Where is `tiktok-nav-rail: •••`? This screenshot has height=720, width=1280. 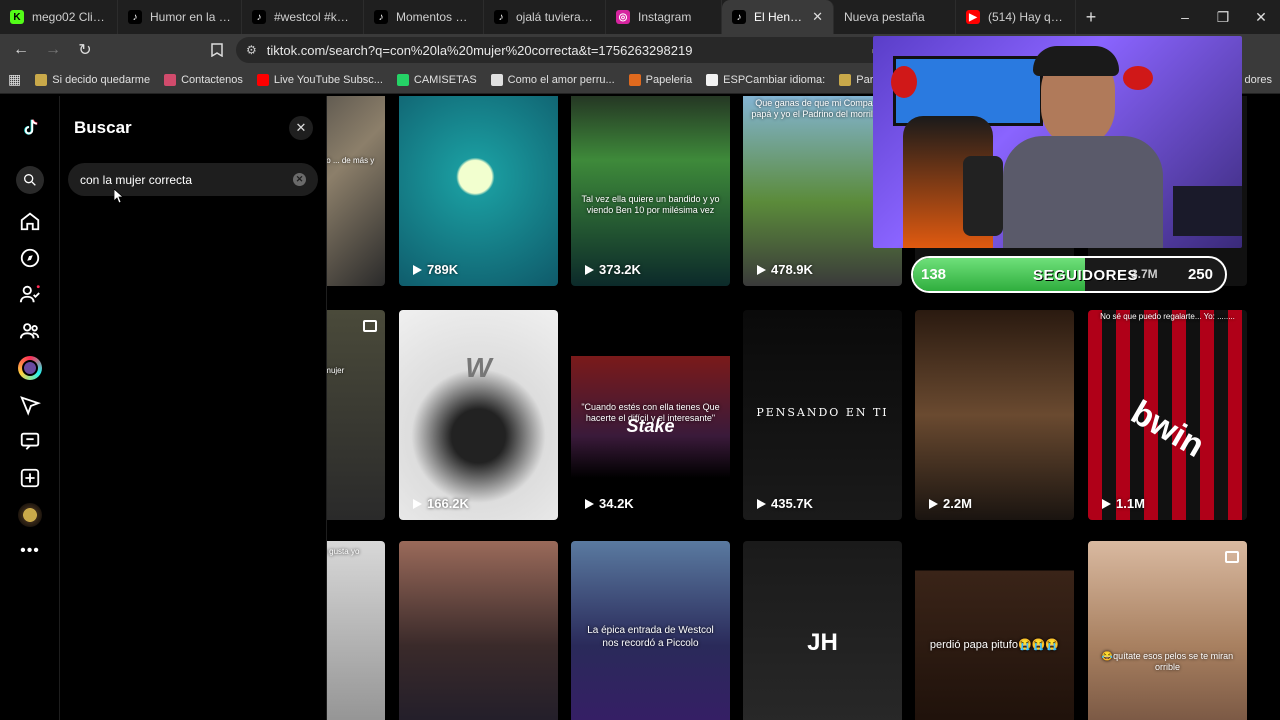
tiktok-nav-rail: ••• is located at coordinates (30, 408).